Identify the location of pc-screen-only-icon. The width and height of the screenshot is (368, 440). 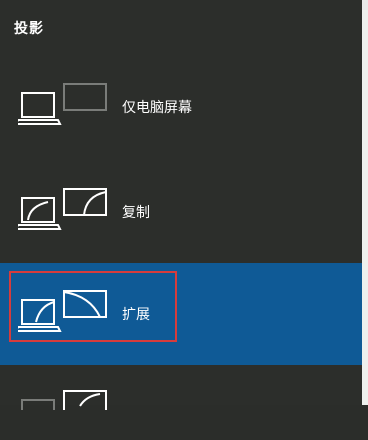
(63, 108).